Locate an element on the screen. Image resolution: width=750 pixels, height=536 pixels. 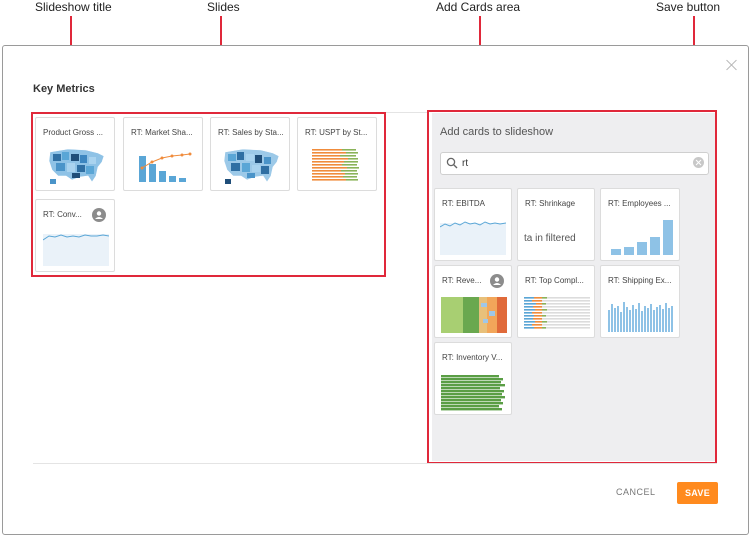
slideshow-title: Key Metrics is located at coordinates (64, 89).